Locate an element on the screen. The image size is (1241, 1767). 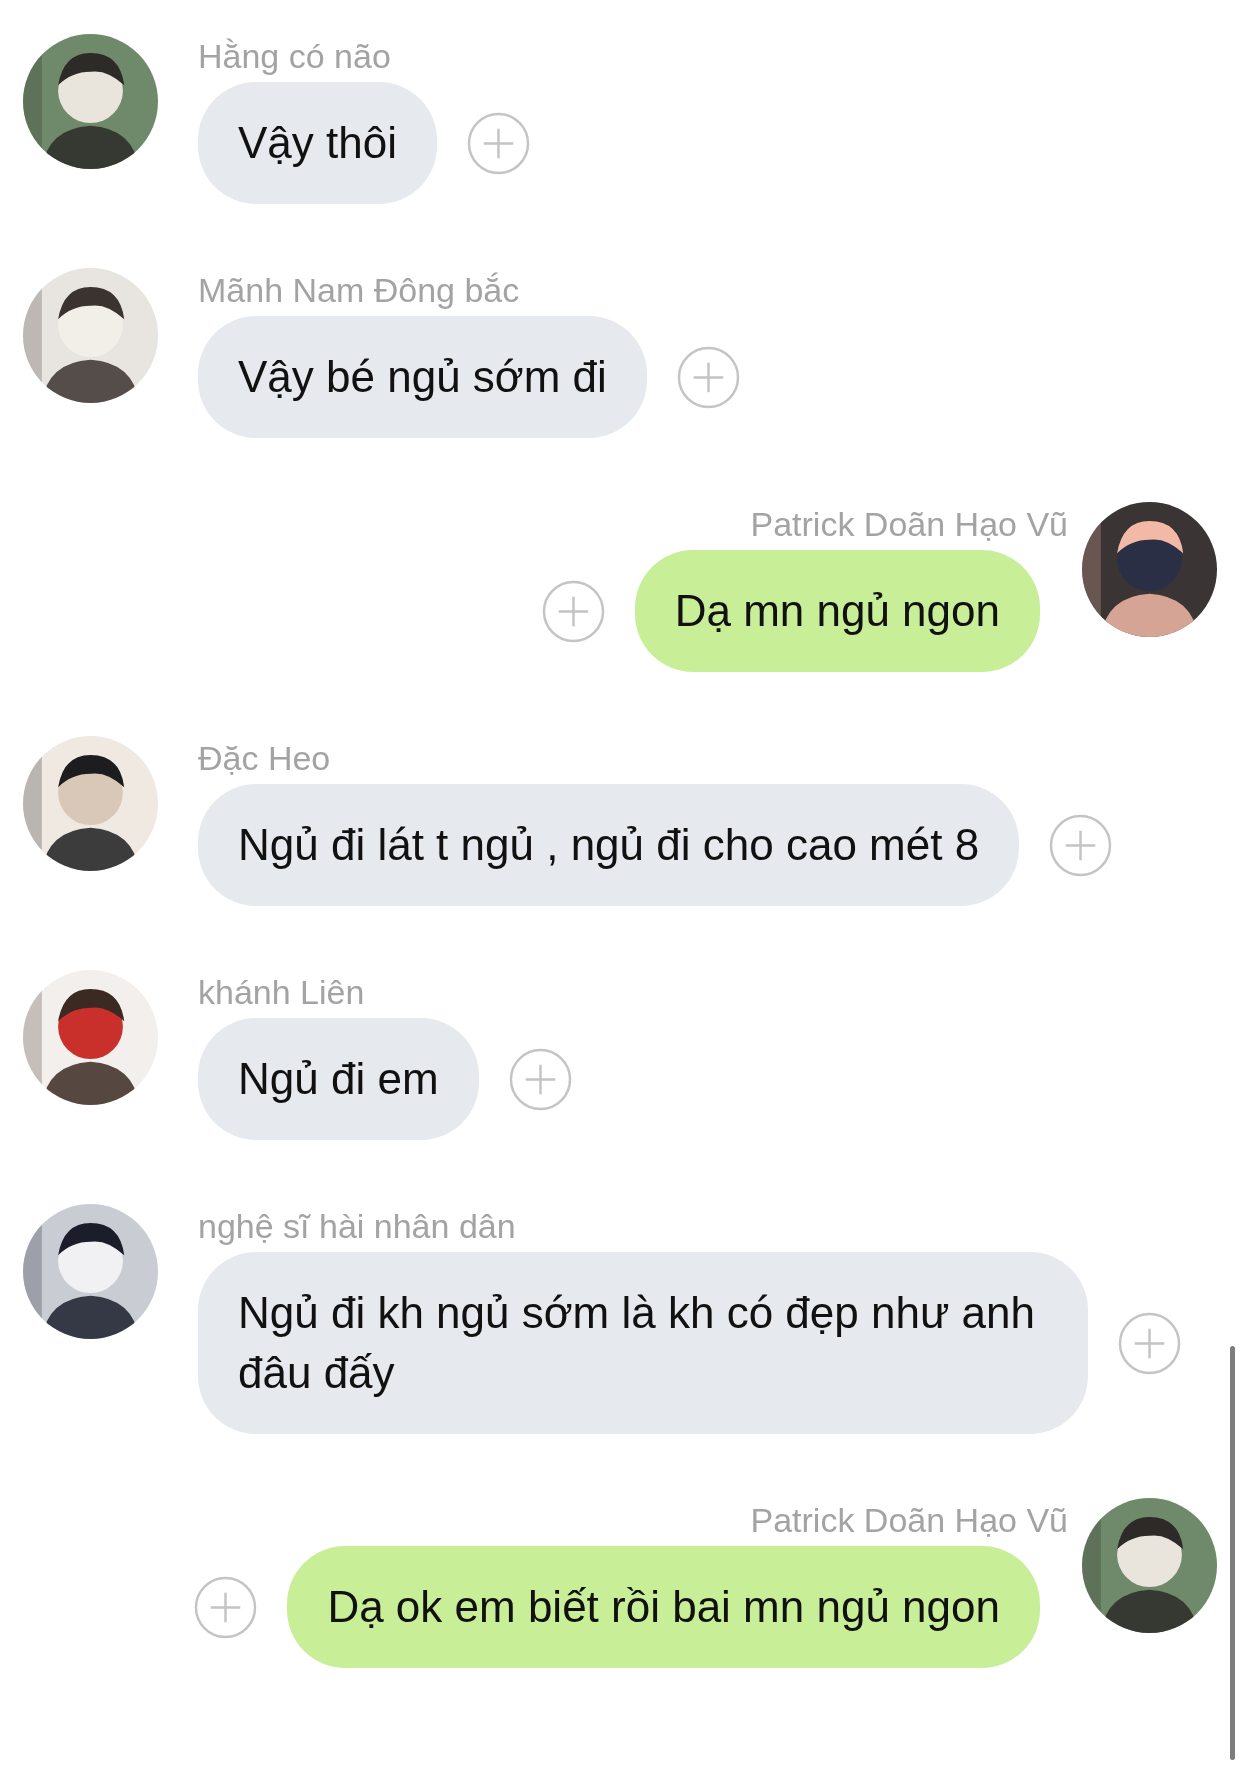
message-bubble: Vậy bé ngủ sớm đi is located at coordinates (422, 377).